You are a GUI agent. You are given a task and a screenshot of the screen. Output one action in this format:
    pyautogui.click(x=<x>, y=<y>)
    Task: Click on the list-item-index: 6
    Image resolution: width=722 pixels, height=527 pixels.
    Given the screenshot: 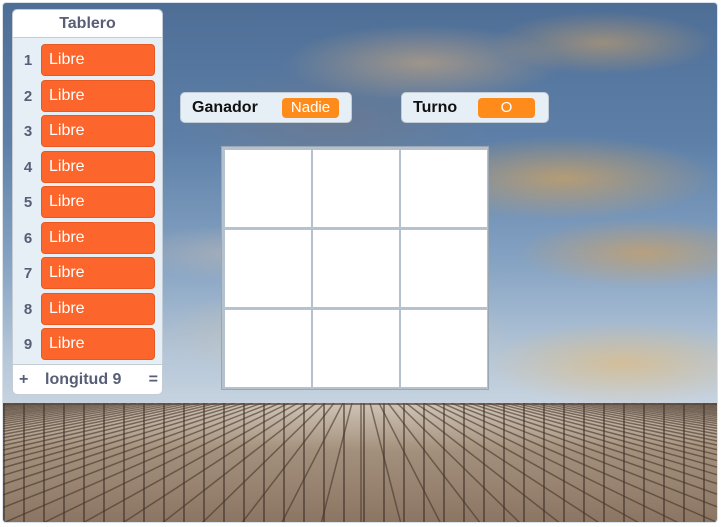 What is the action you would take?
    pyautogui.click(x=28, y=238)
    